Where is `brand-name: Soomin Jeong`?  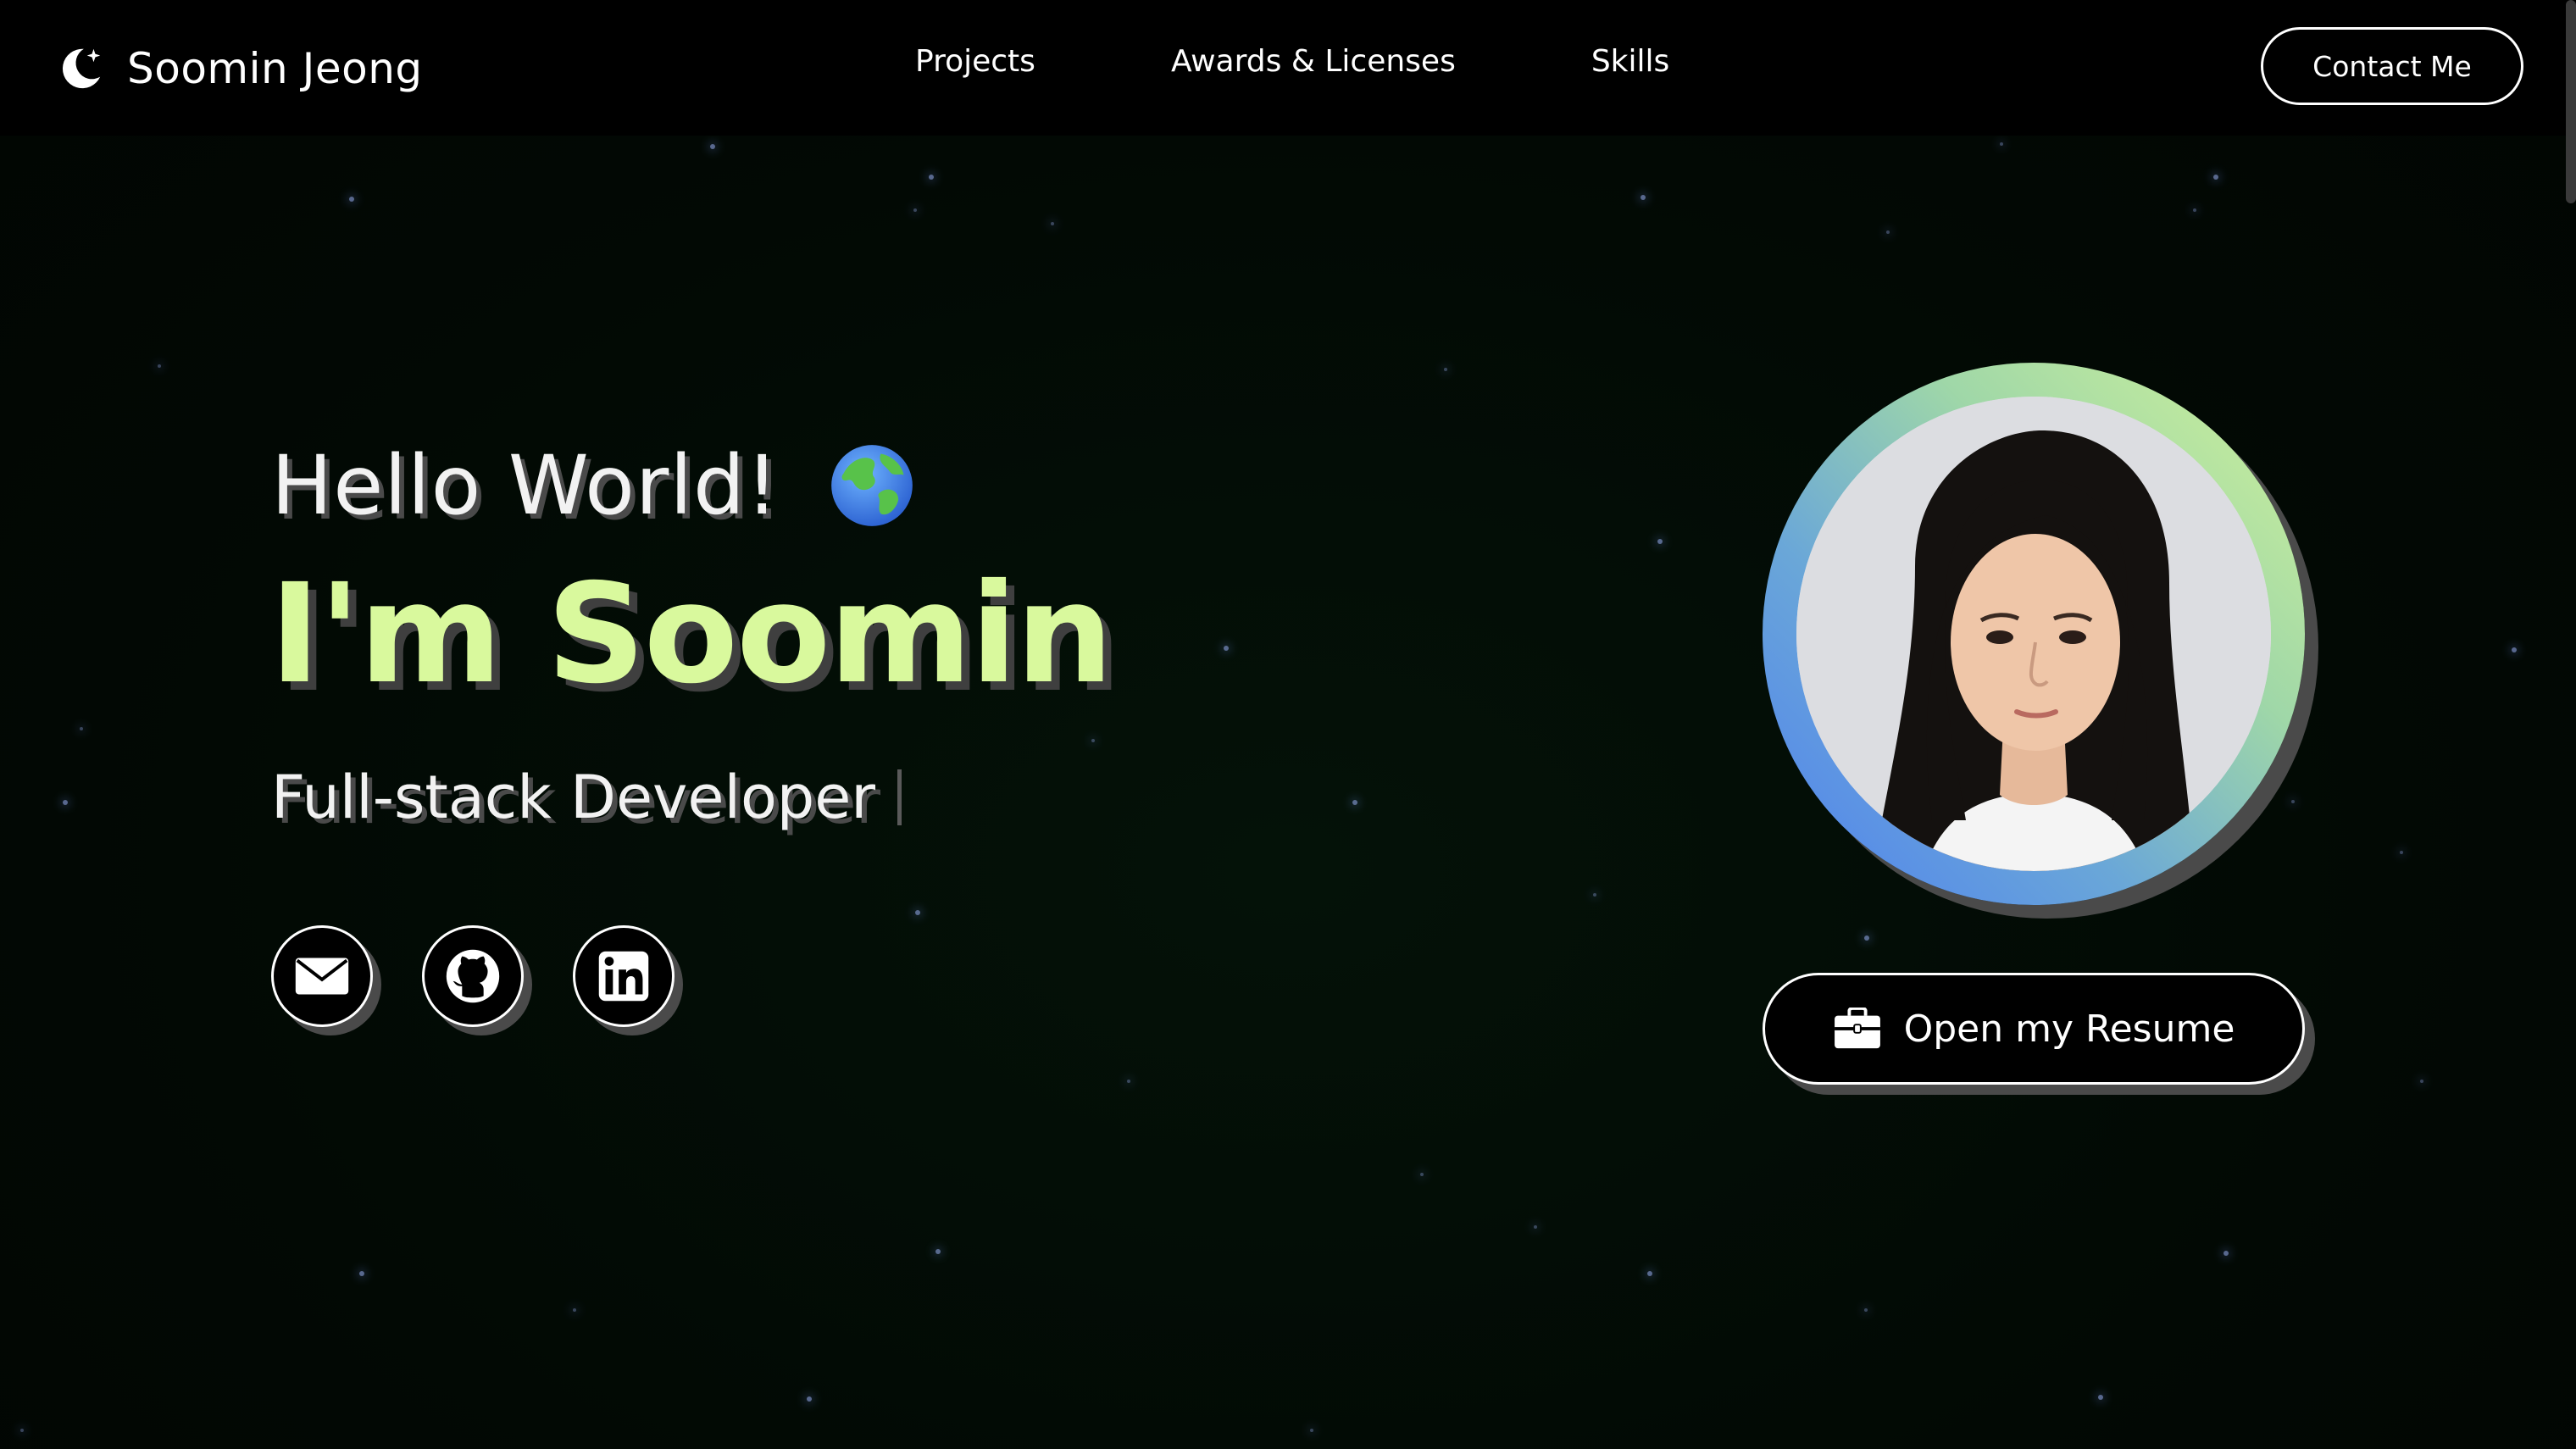 brand-name: Soomin Jeong is located at coordinates (275, 68).